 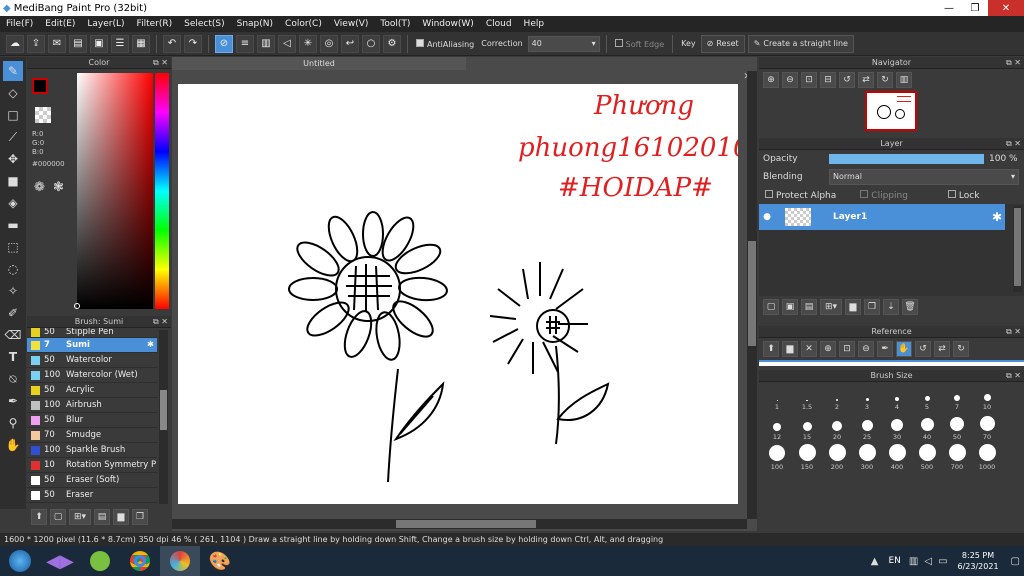 I want to click on menu-view: View(V), so click(x=351, y=24).